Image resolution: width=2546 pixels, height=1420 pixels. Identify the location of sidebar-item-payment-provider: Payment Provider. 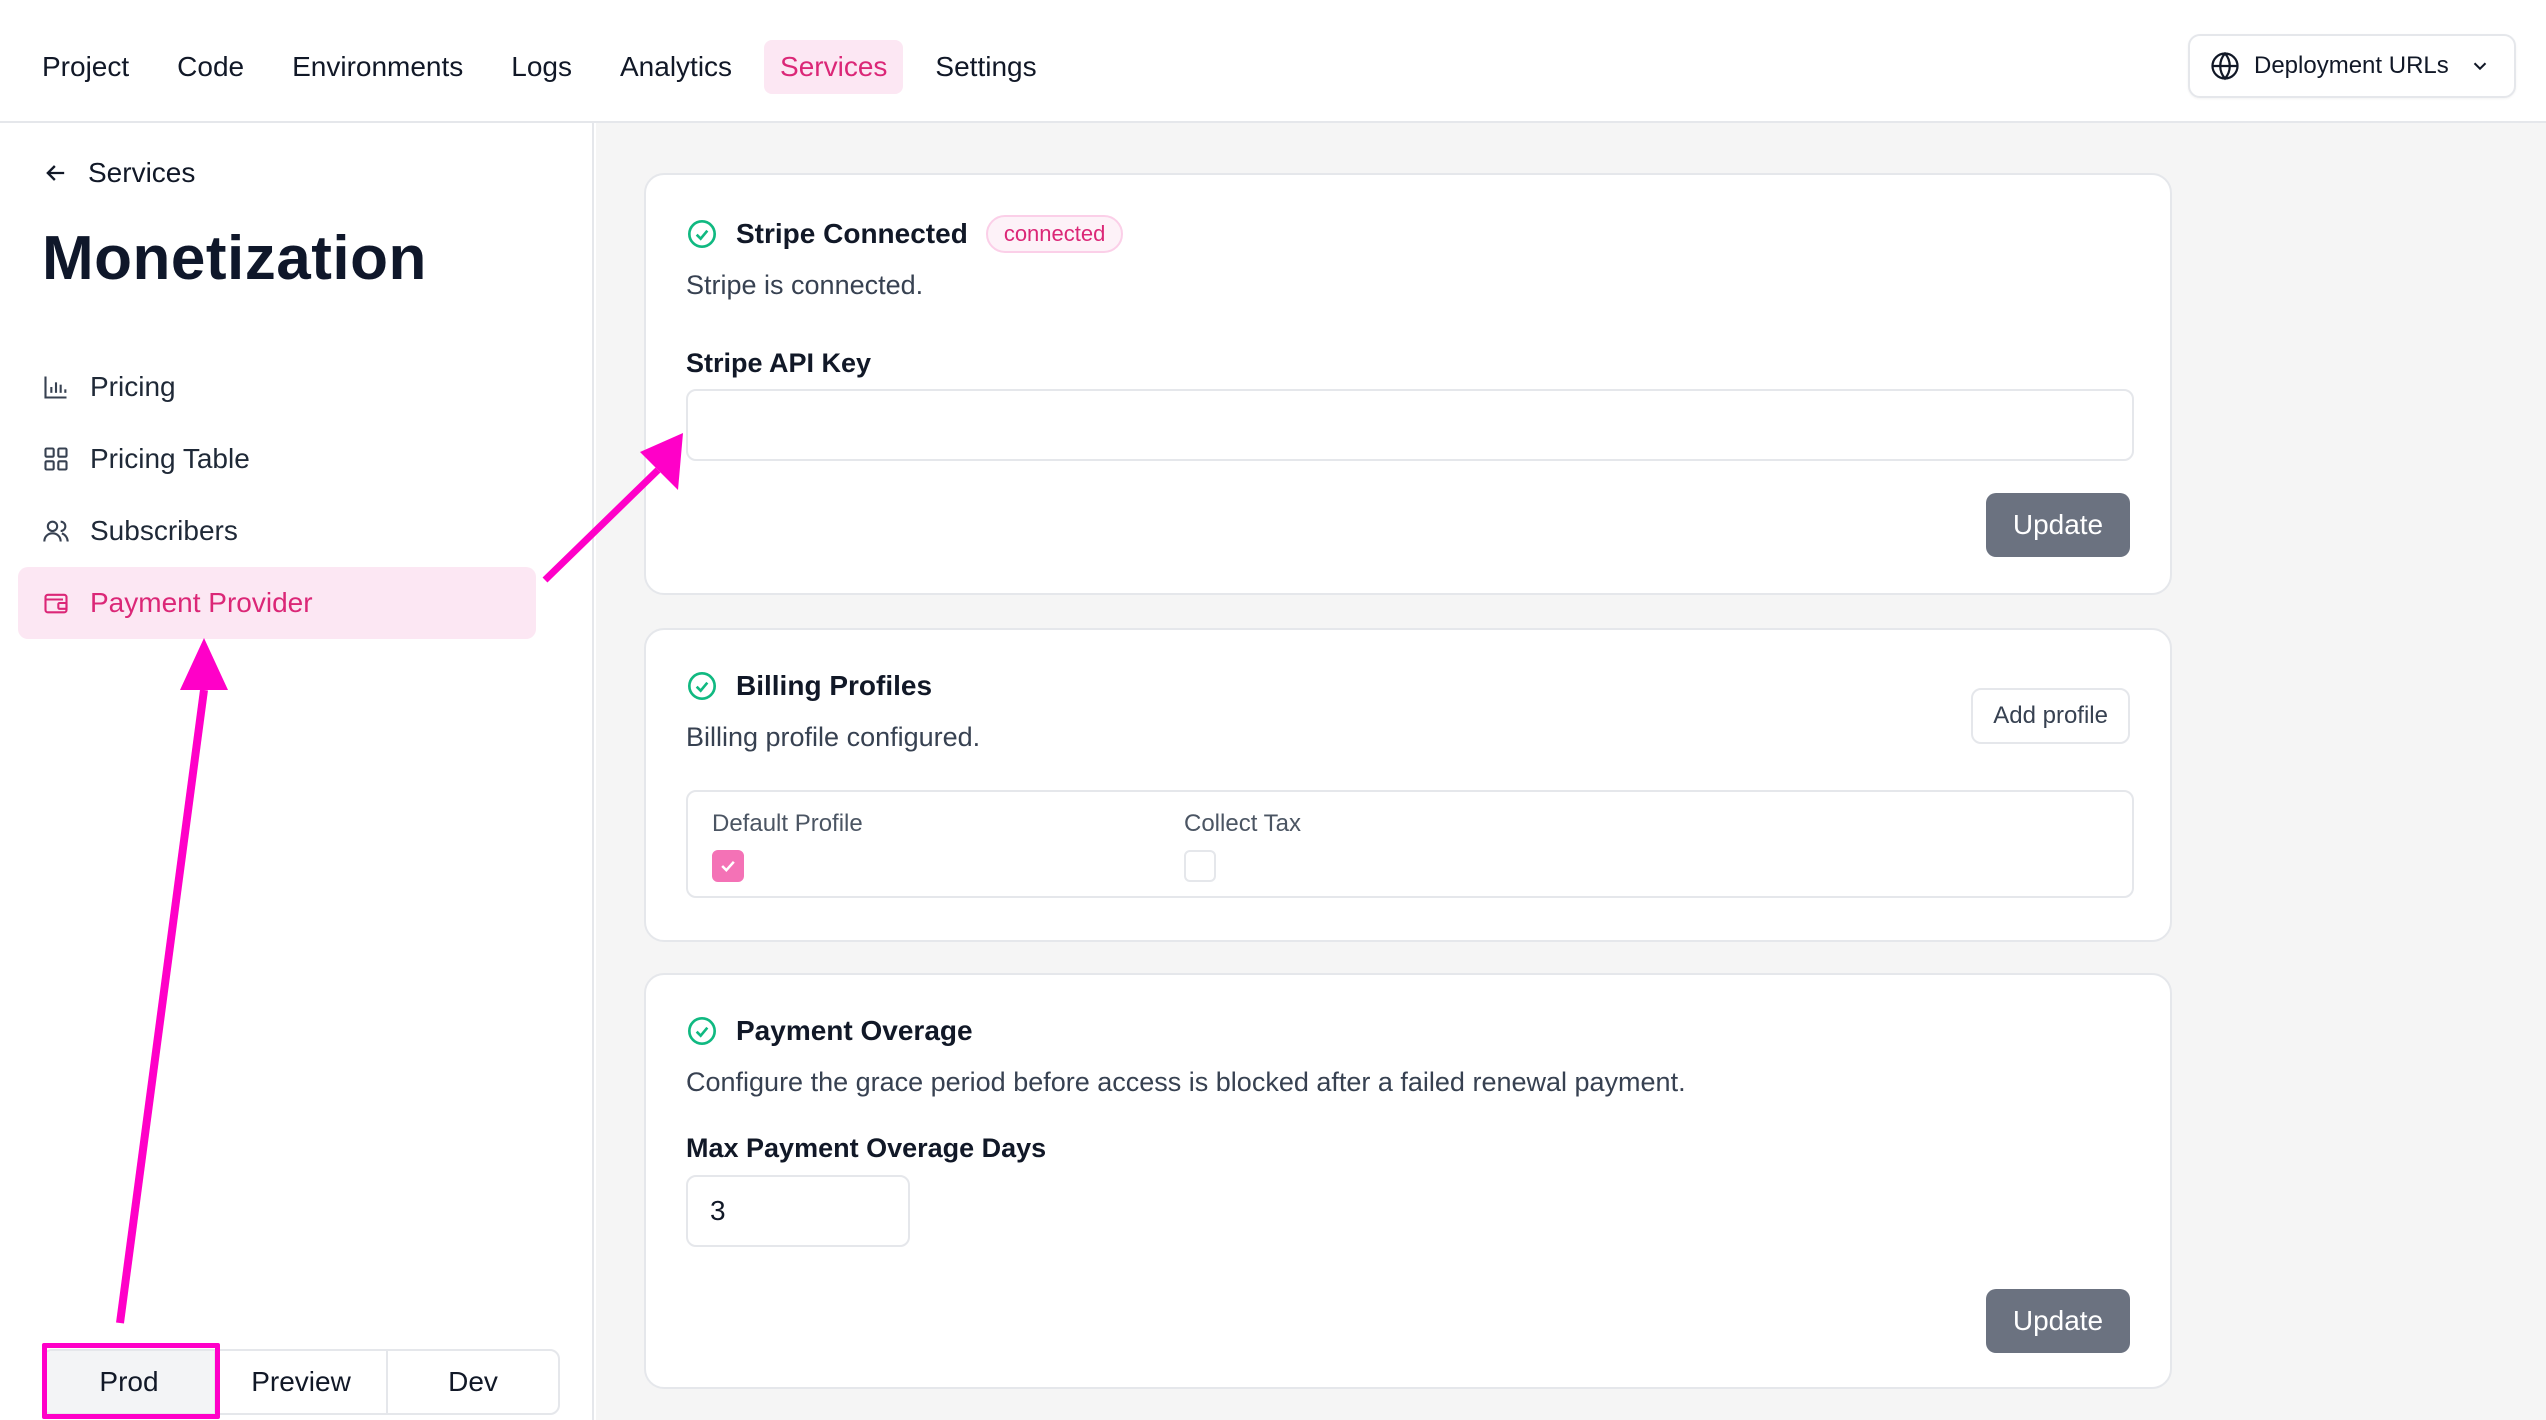
(277, 603).